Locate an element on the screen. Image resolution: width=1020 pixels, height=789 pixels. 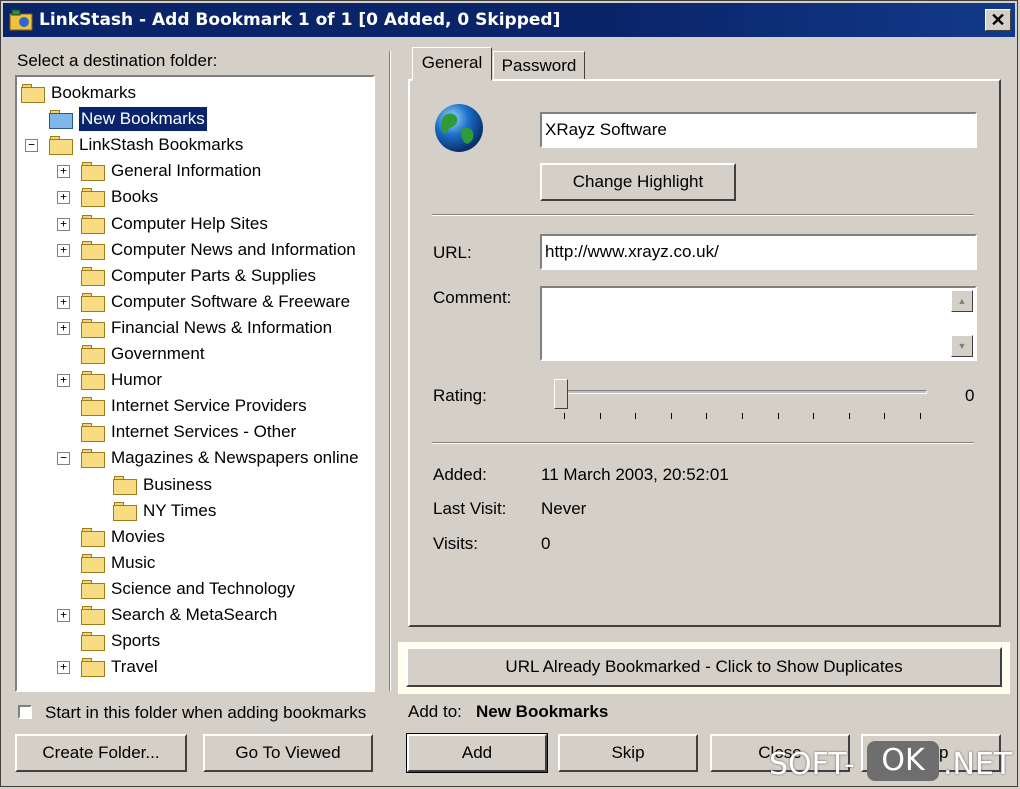
add-button: Add is located at coordinates (477, 753).